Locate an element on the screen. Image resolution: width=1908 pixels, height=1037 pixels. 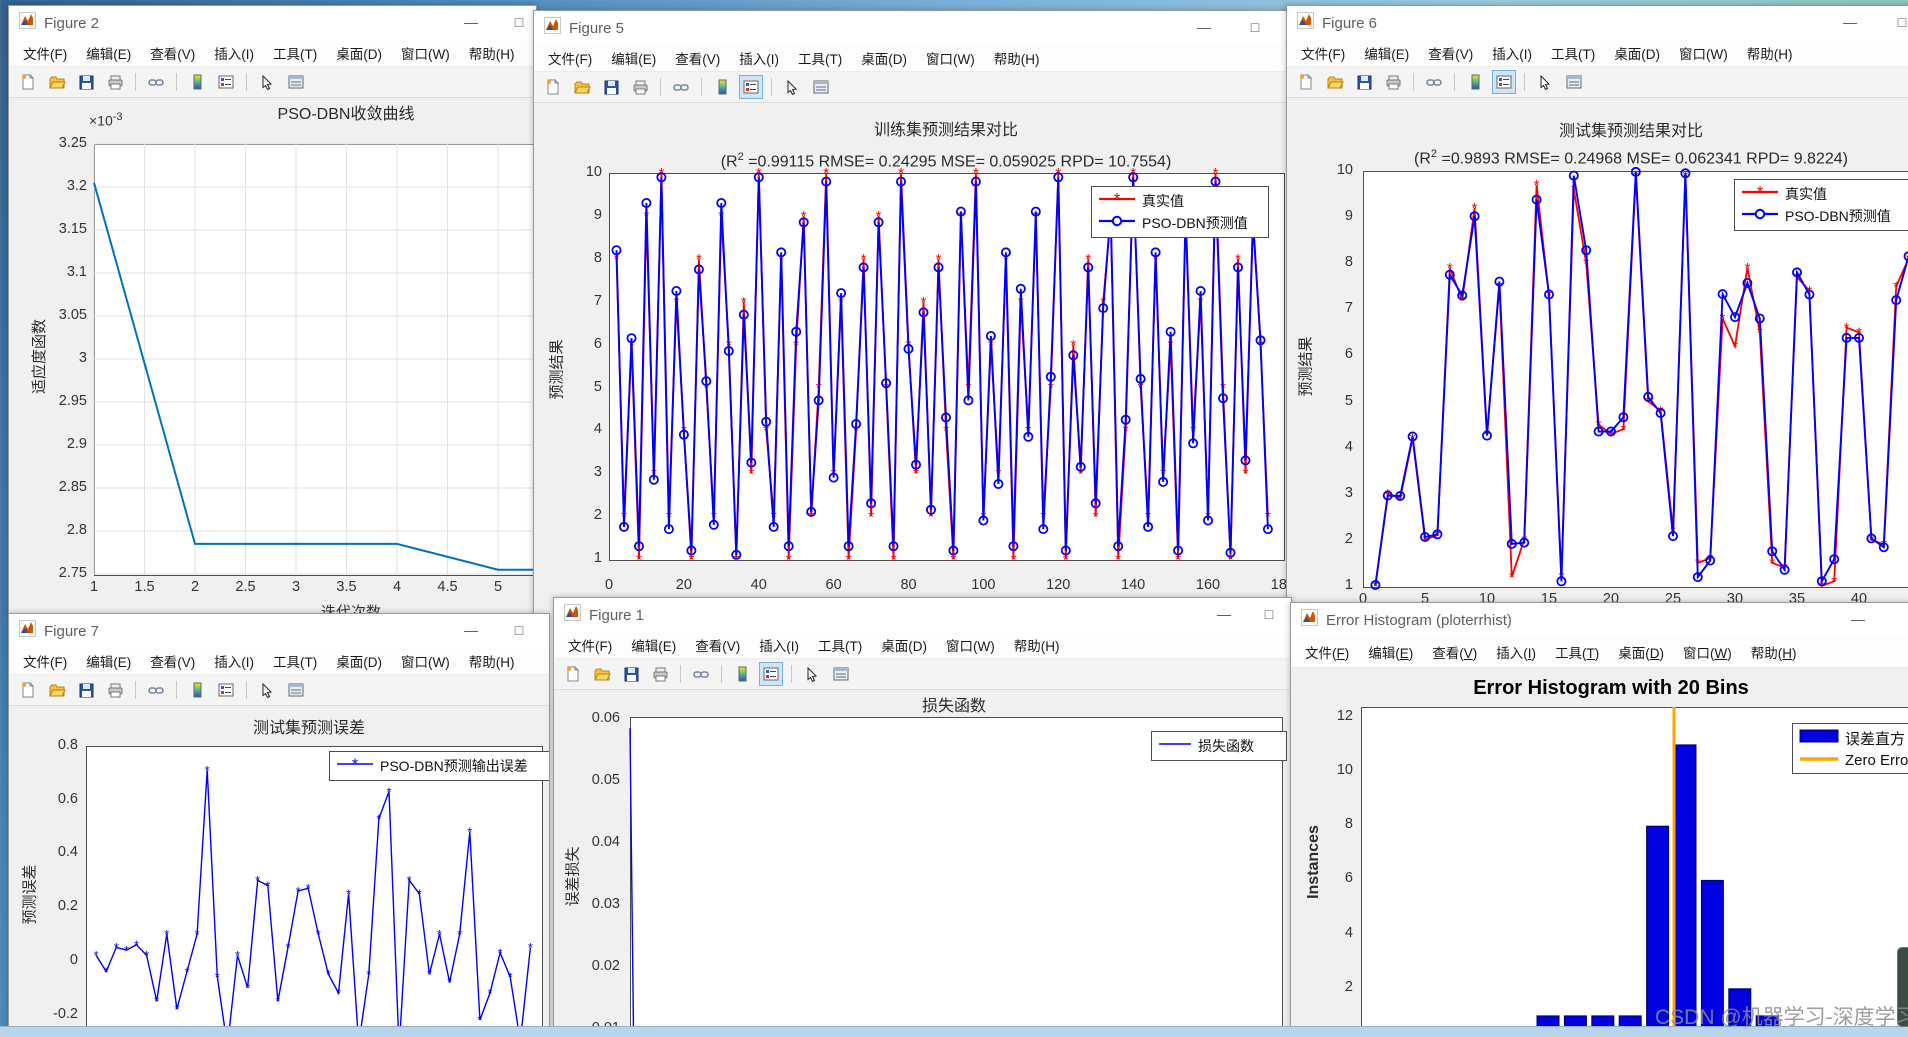
titlebar-figure-1: Figure 1 — □ is located at coordinates (922, 615).